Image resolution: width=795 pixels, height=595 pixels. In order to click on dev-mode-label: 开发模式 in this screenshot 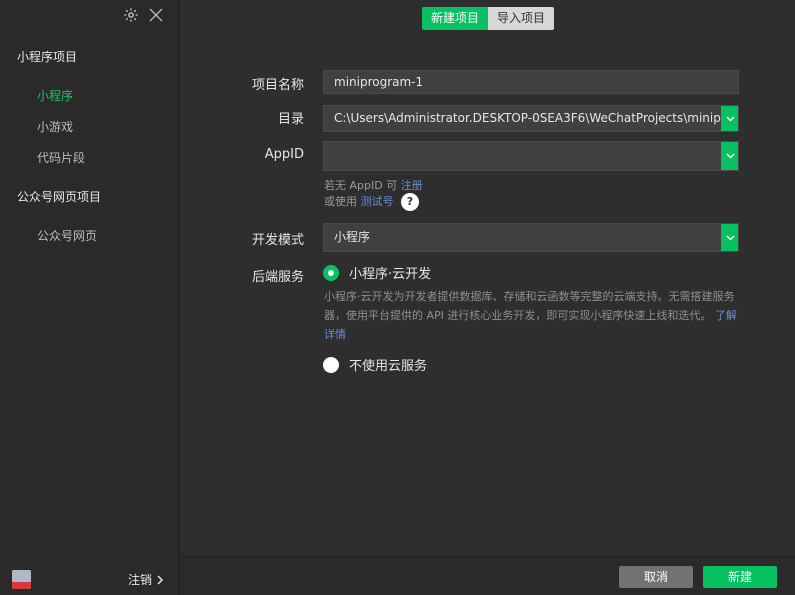, I will do `click(277, 240)`.